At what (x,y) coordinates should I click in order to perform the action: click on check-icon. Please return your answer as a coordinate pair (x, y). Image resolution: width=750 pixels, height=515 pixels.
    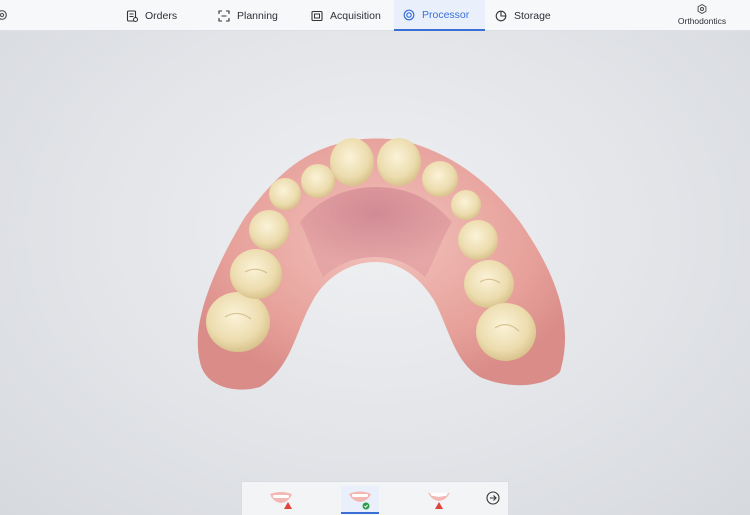
    Looking at the image, I should click on (366, 506).